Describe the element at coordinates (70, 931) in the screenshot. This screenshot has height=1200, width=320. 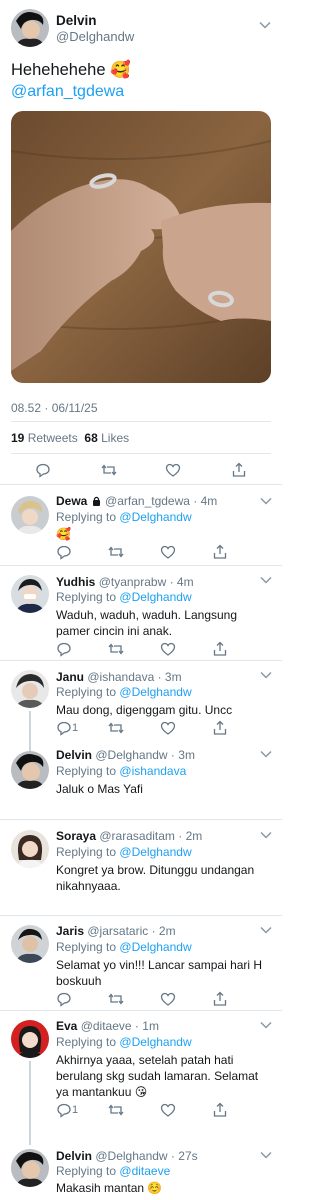
I see `reply-author-name: Jaris` at that location.